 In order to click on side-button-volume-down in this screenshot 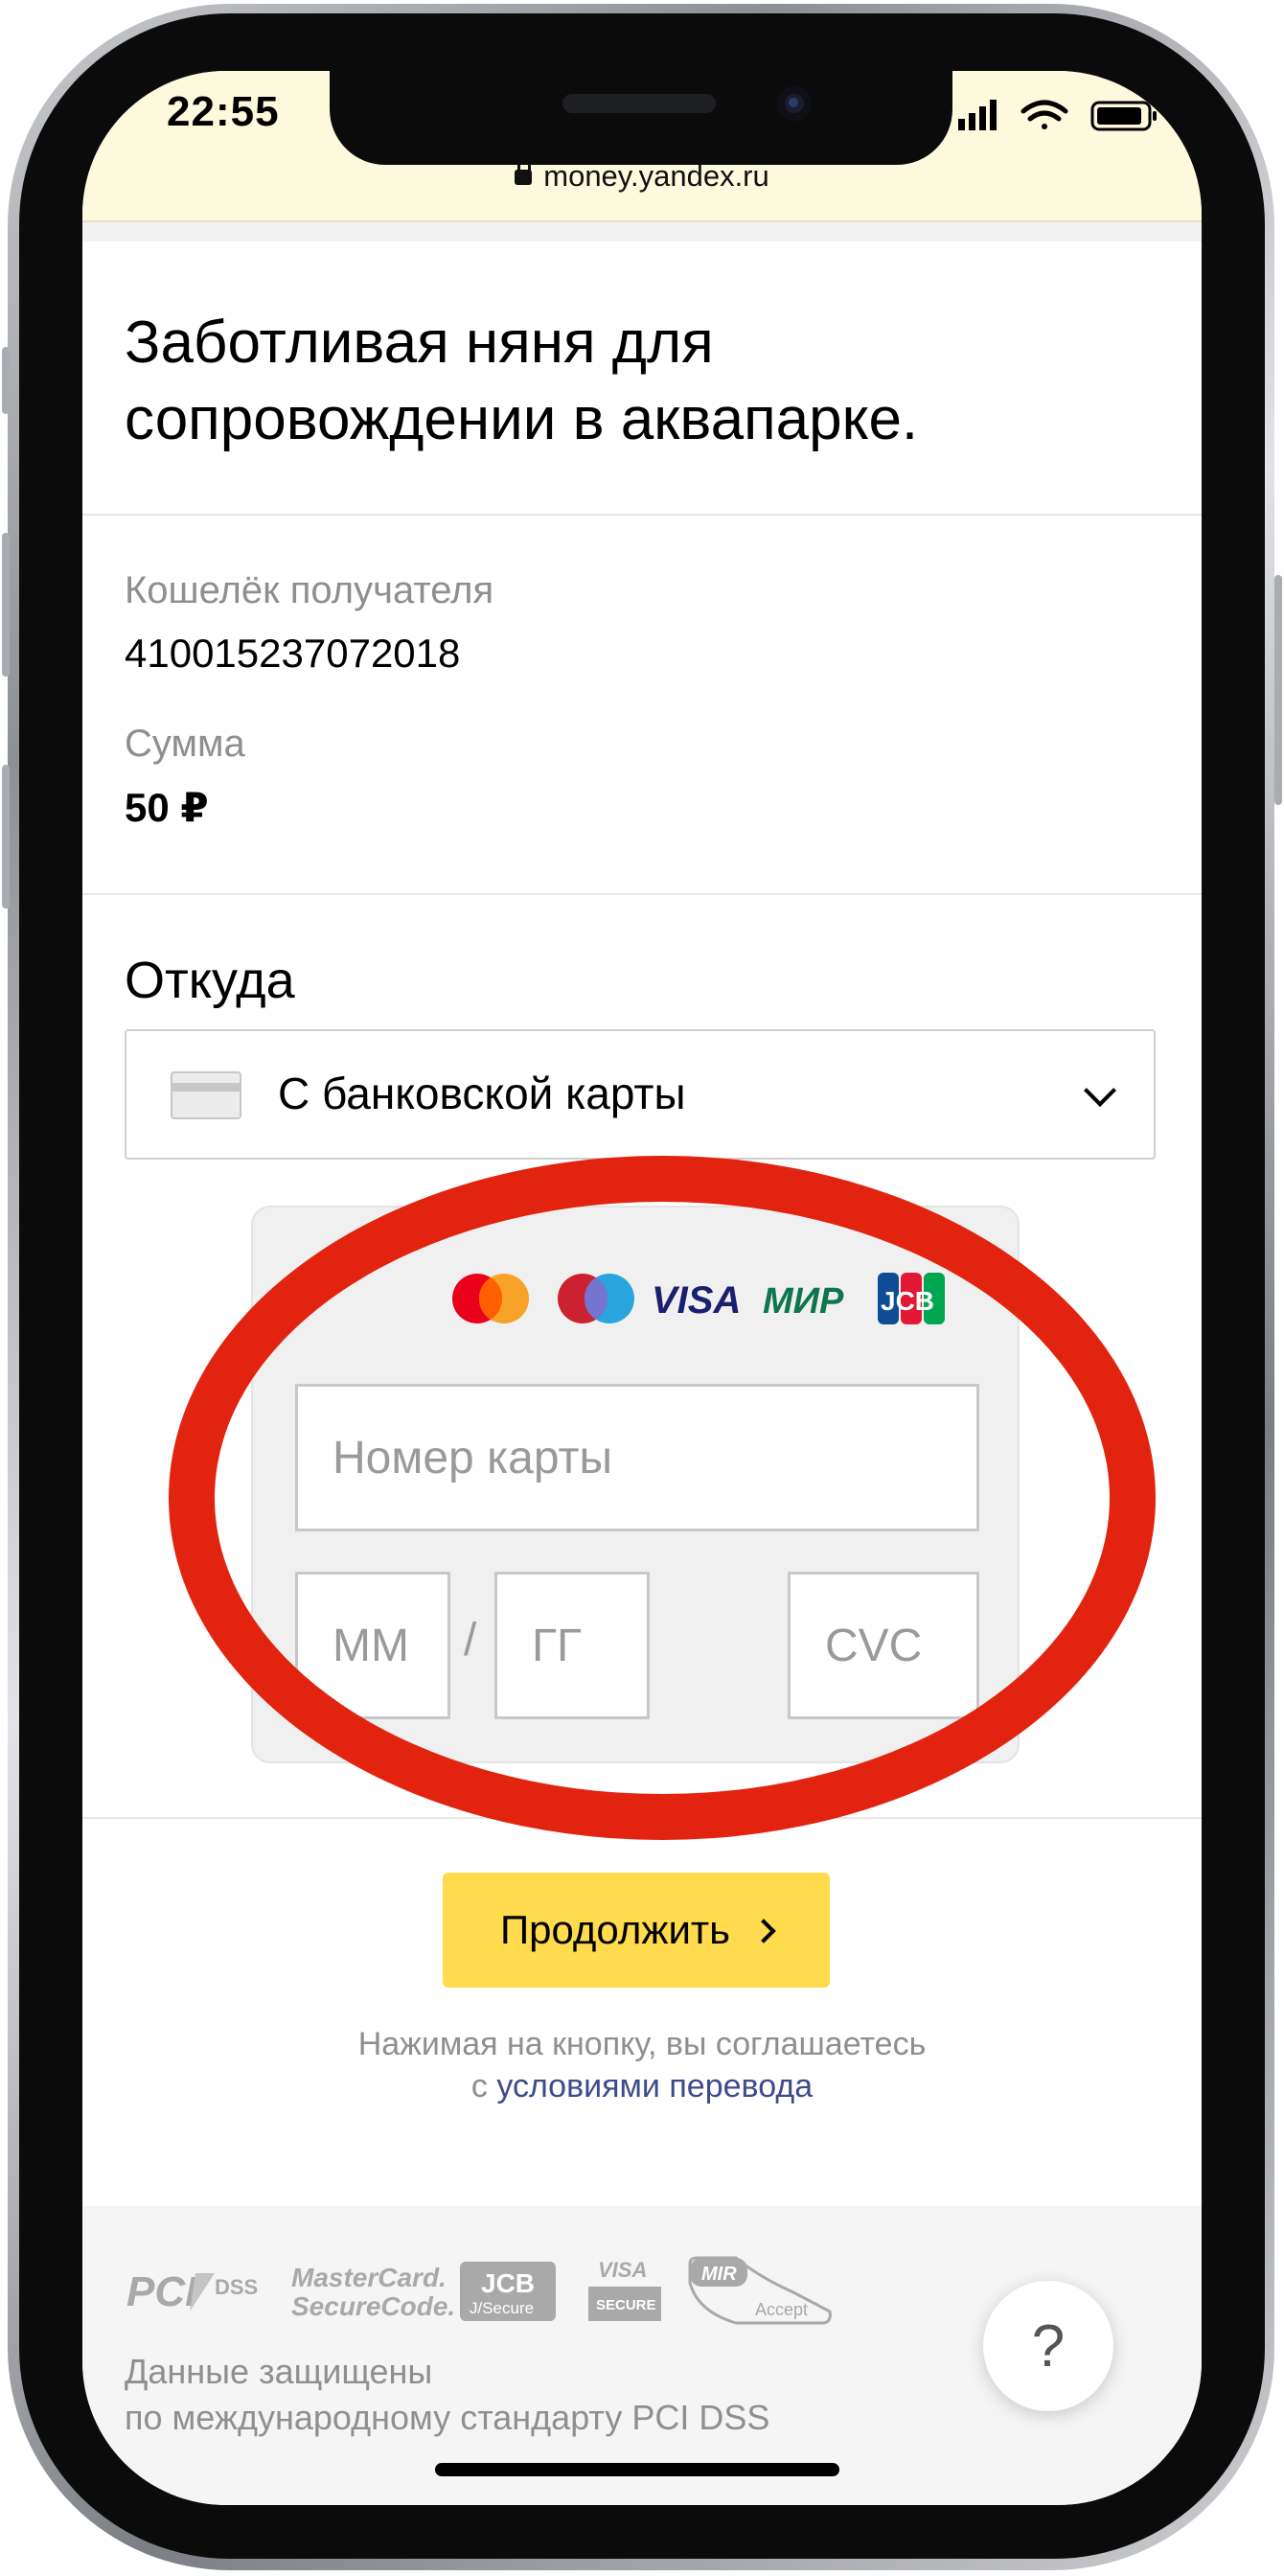, I will do `click(6, 836)`.